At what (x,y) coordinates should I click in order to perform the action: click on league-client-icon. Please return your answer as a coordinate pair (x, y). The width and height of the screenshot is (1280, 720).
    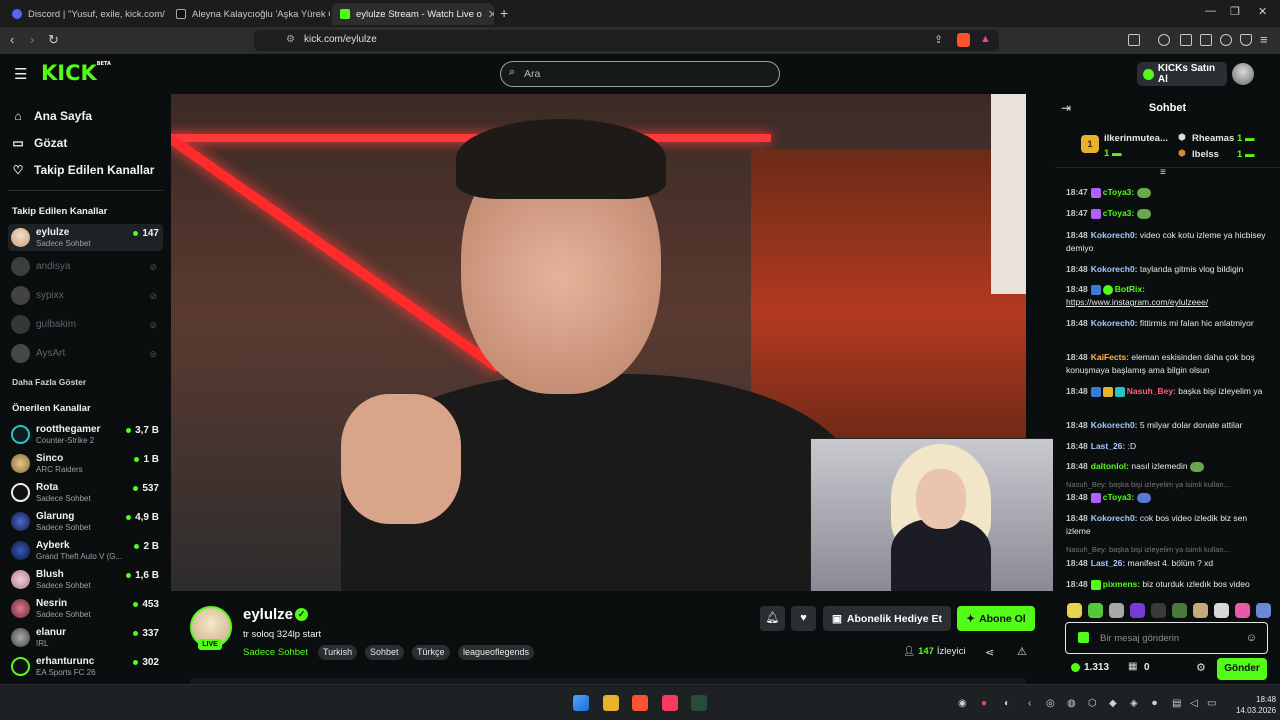
    Looking at the image, I should click on (699, 703).